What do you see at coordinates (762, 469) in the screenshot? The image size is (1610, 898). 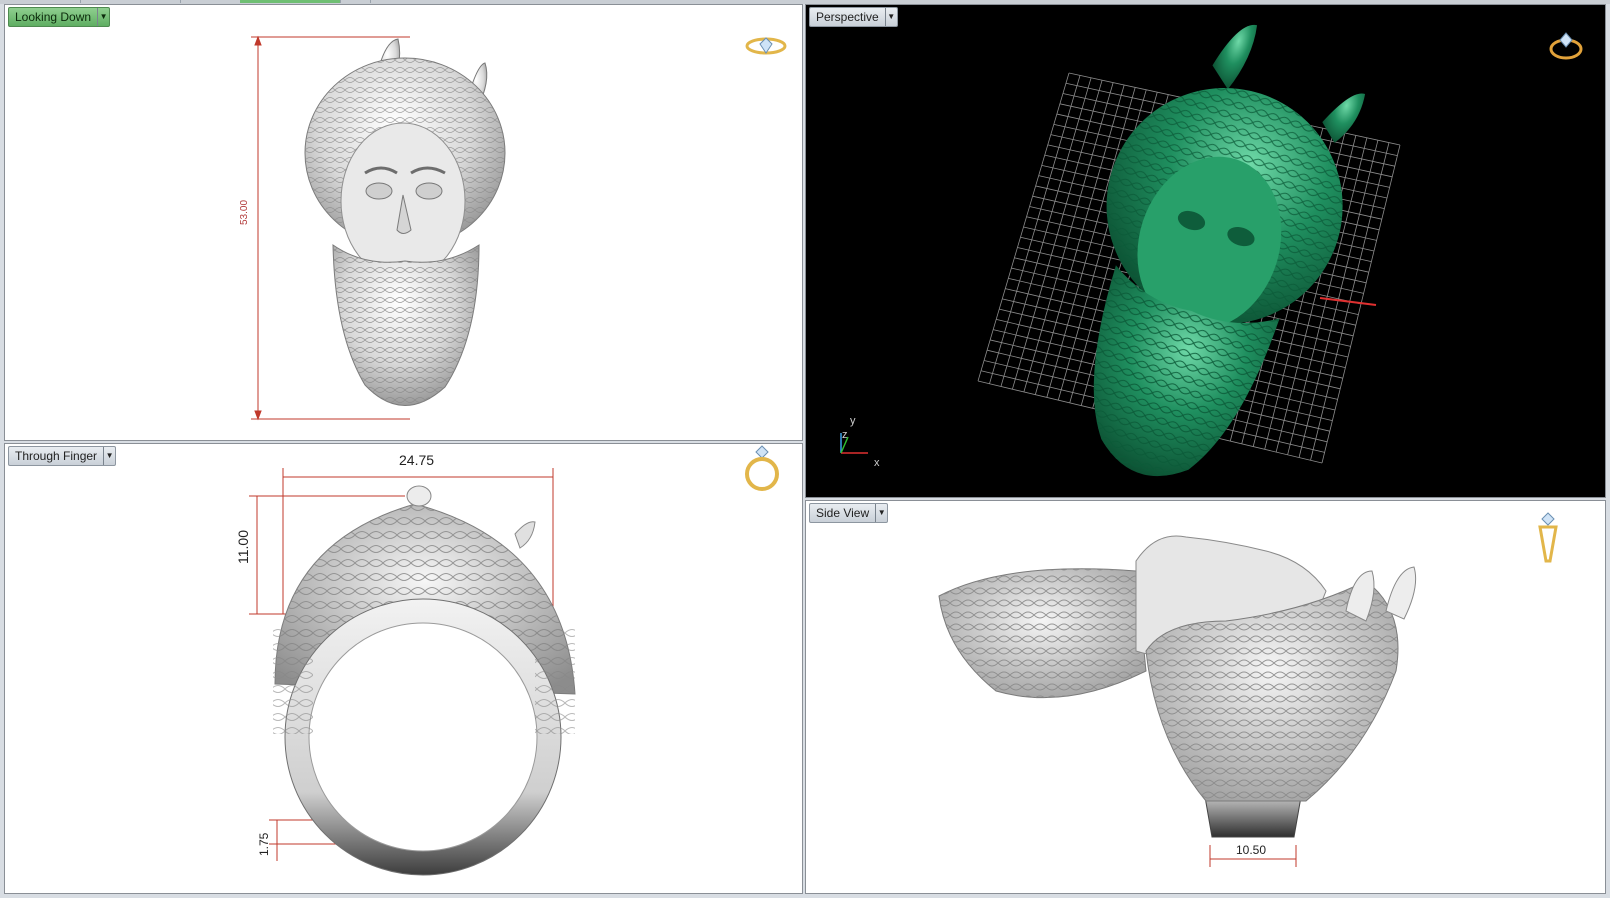 I see `ring-front-view-icon` at bounding box center [762, 469].